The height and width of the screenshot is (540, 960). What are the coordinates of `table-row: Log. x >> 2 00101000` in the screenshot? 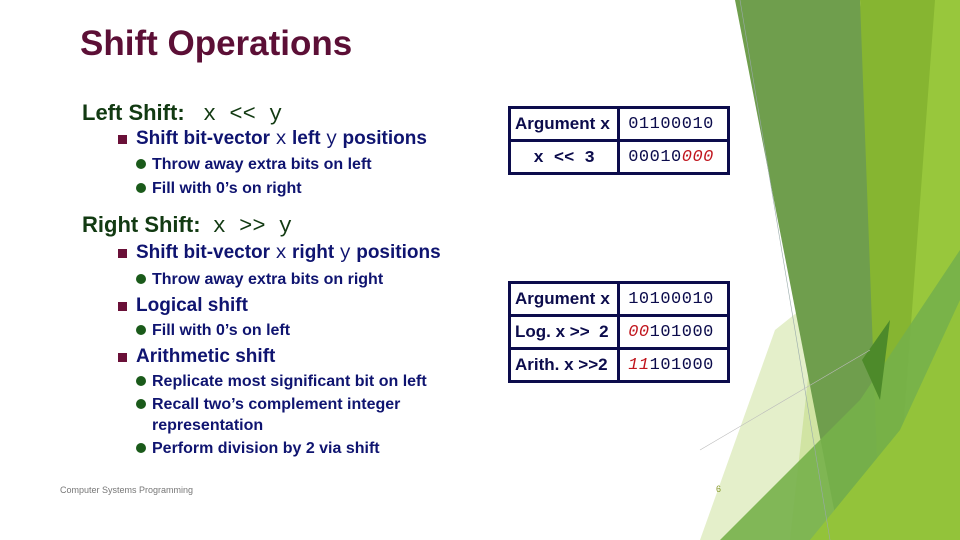 It's located at (618, 332).